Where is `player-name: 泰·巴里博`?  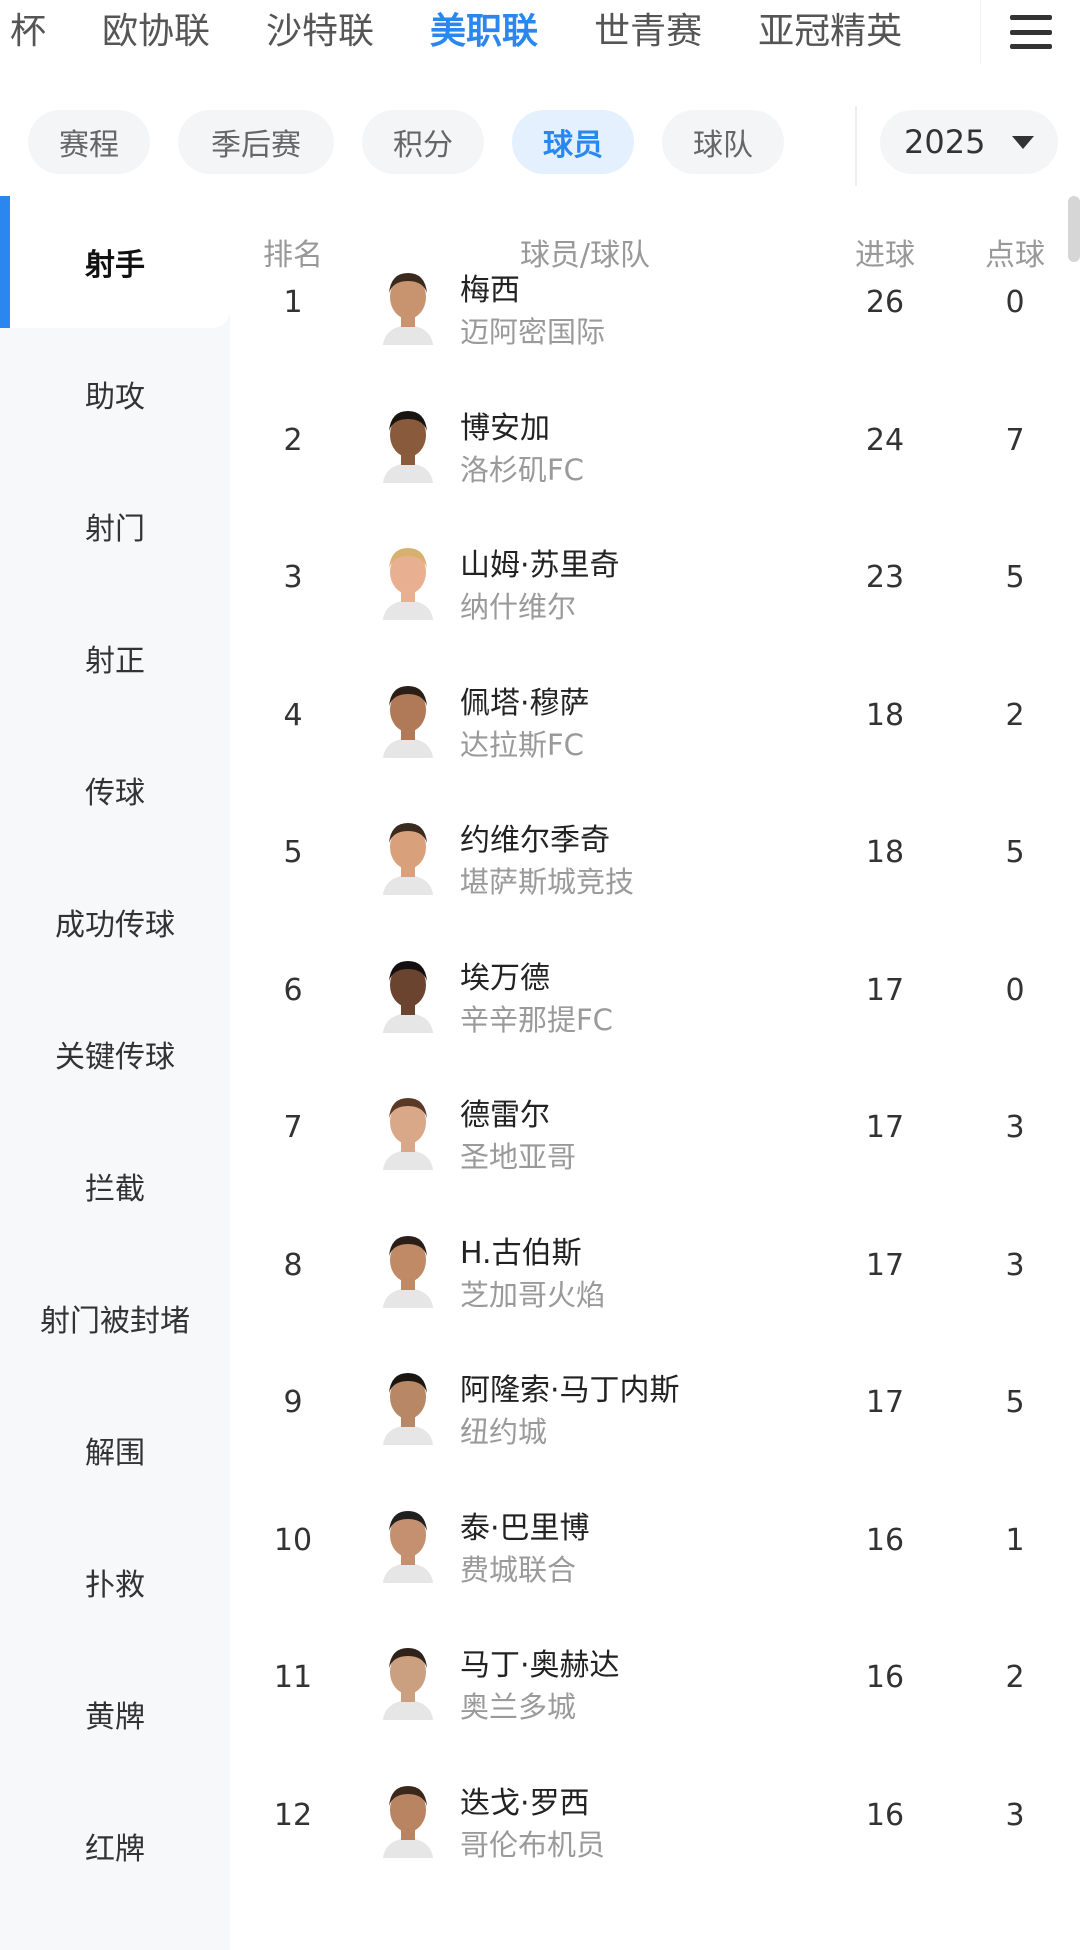 player-name: 泰·巴里博 is located at coordinates (525, 1525).